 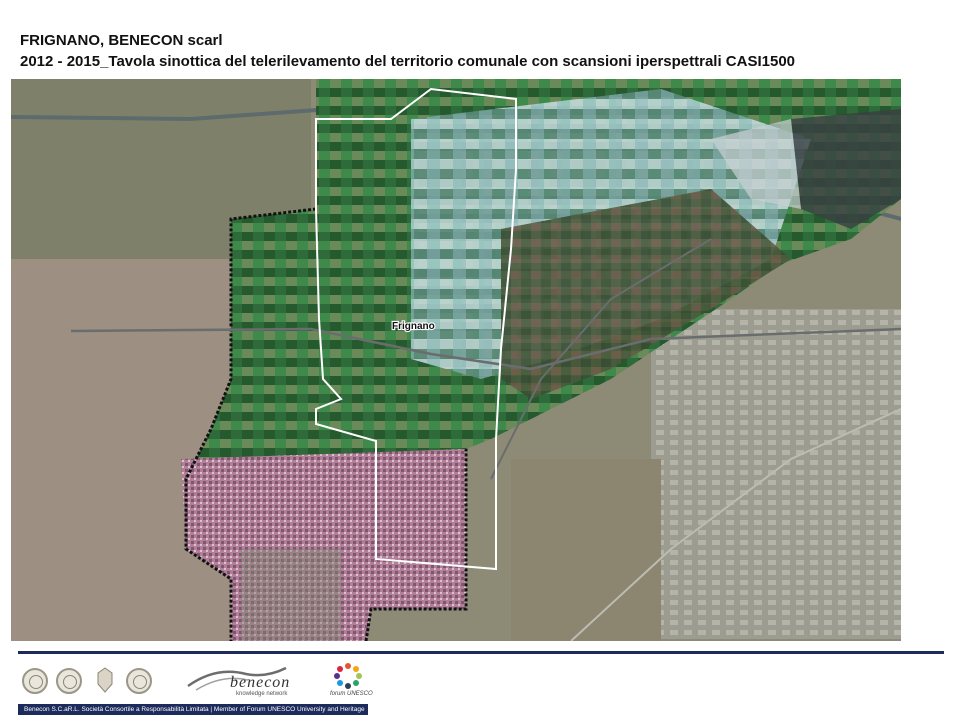 What do you see at coordinates (351, 694) in the screenshot?
I see `forum-unesco-wordmark: forum UNESCO` at bounding box center [351, 694].